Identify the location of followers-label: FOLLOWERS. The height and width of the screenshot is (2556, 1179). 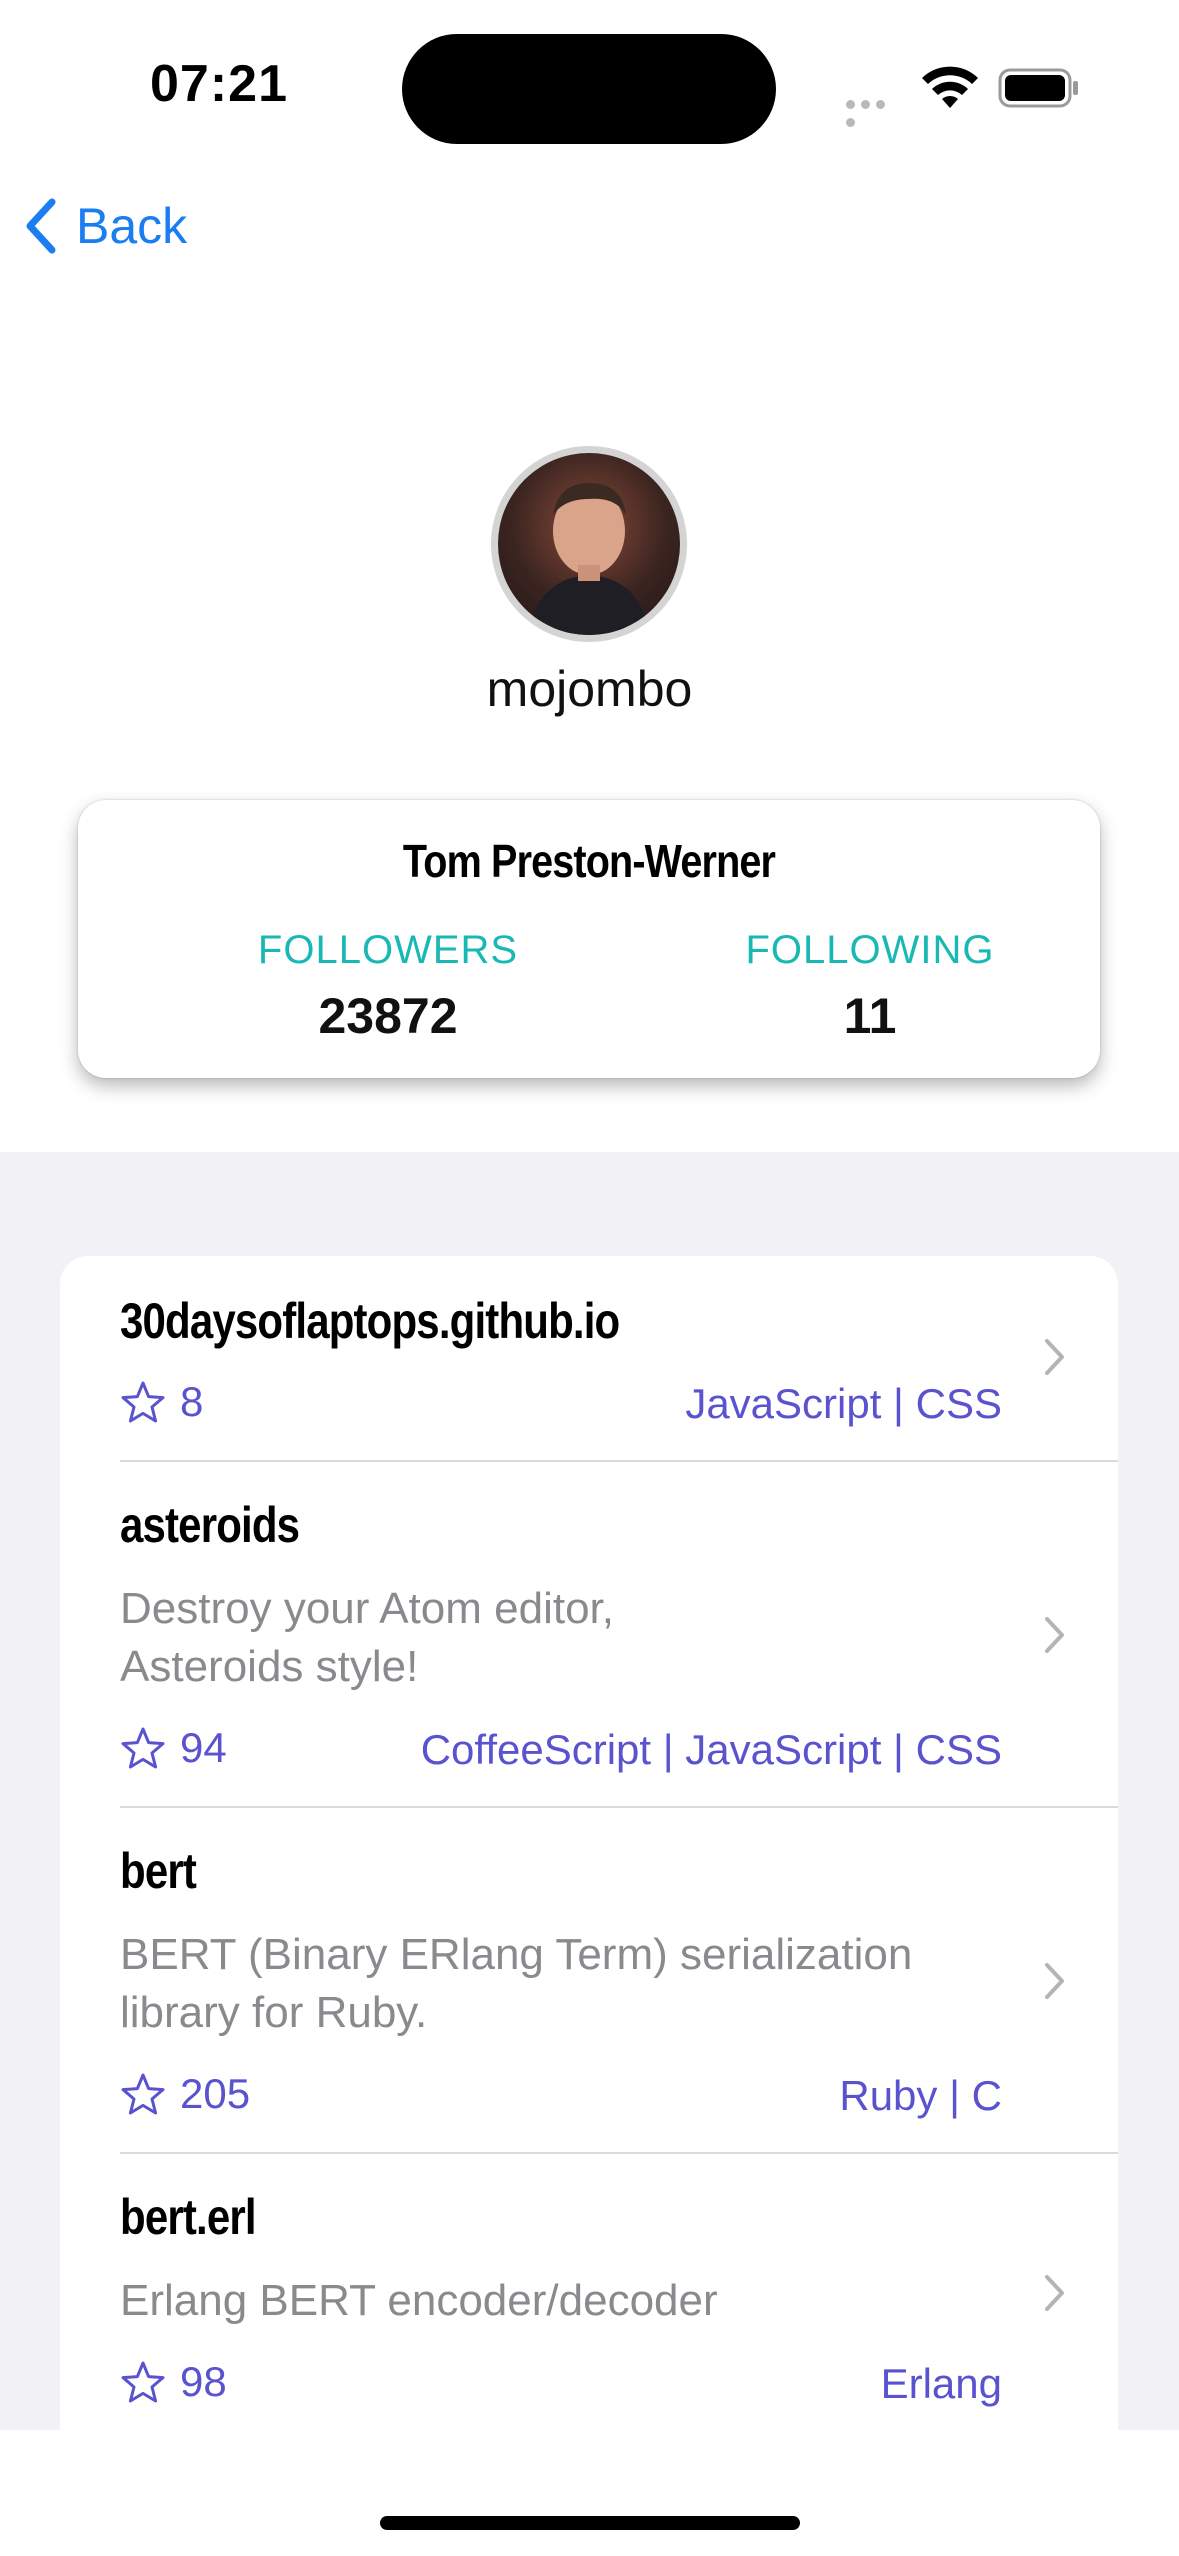
(388, 950).